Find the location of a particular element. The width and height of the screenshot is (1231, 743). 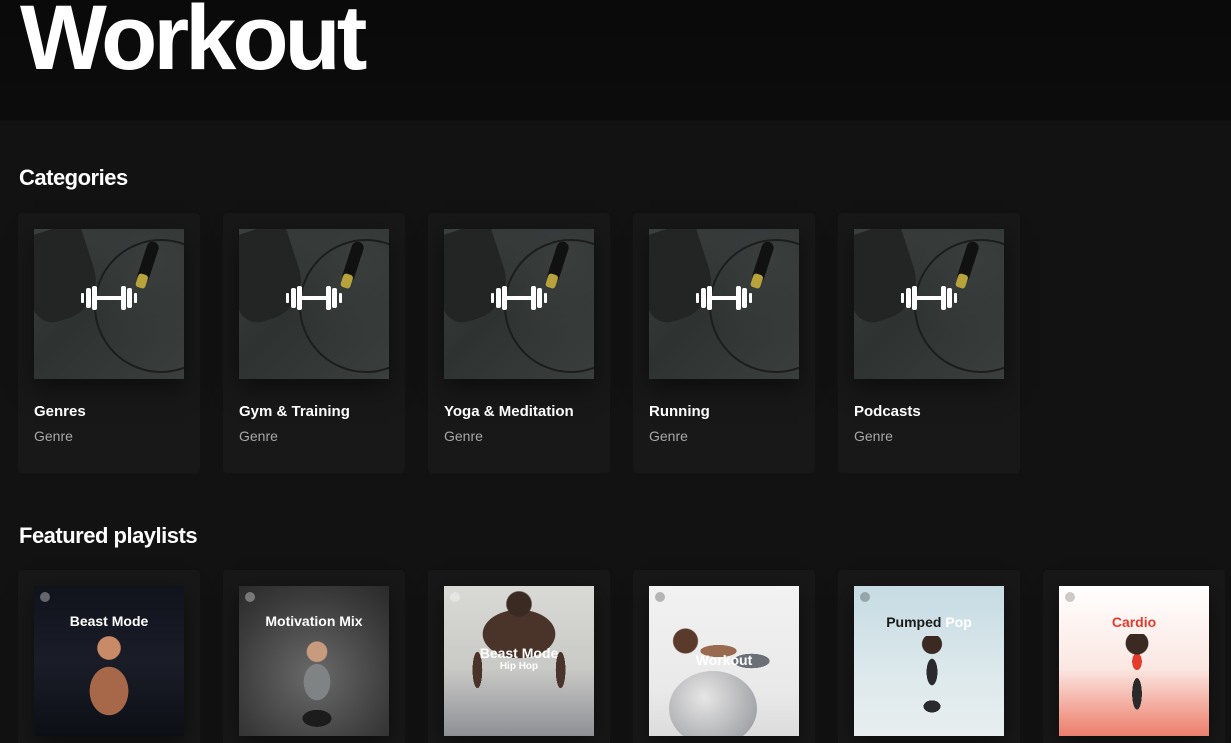

playlist-cover: Beast Mode is located at coordinates (109, 661).